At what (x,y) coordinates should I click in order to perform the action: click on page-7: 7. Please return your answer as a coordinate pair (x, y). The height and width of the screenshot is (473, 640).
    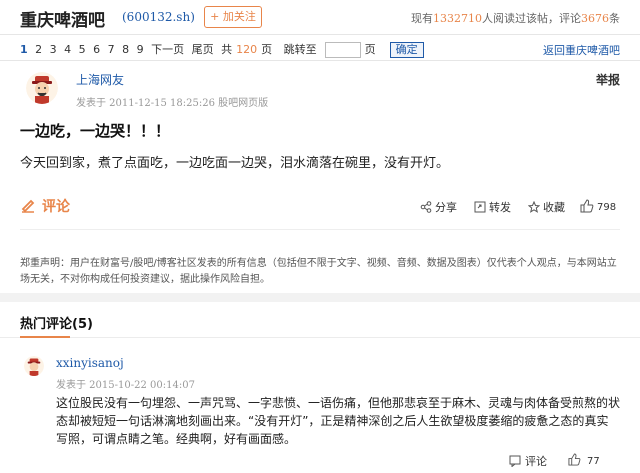
    Looking at the image, I should click on (111, 49).